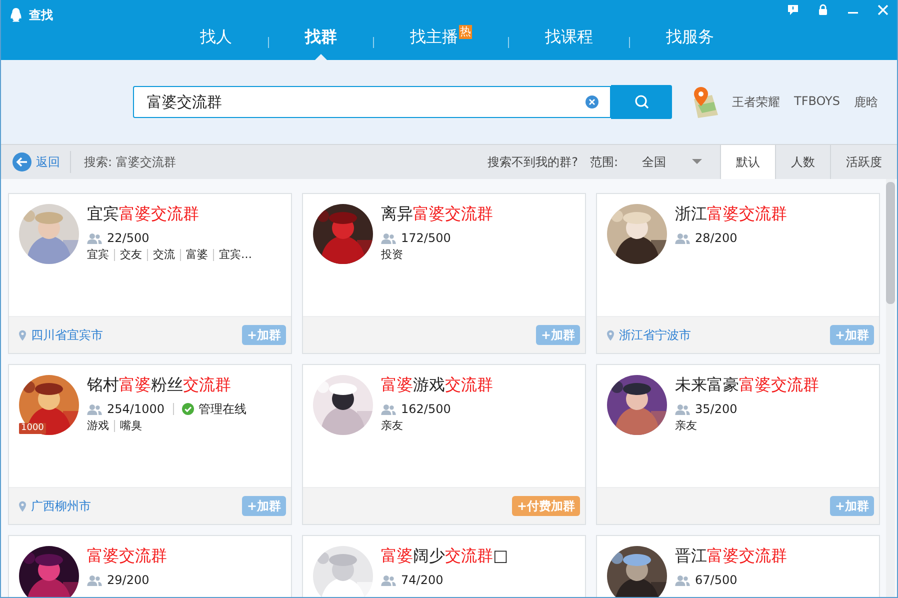 The width and height of the screenshot is (898, 598). What do you see at coordinates (184, 385) in the screenshot?
I see `group-name: 铭村富婆粉丝交流群` at bounding box center [184, 385].